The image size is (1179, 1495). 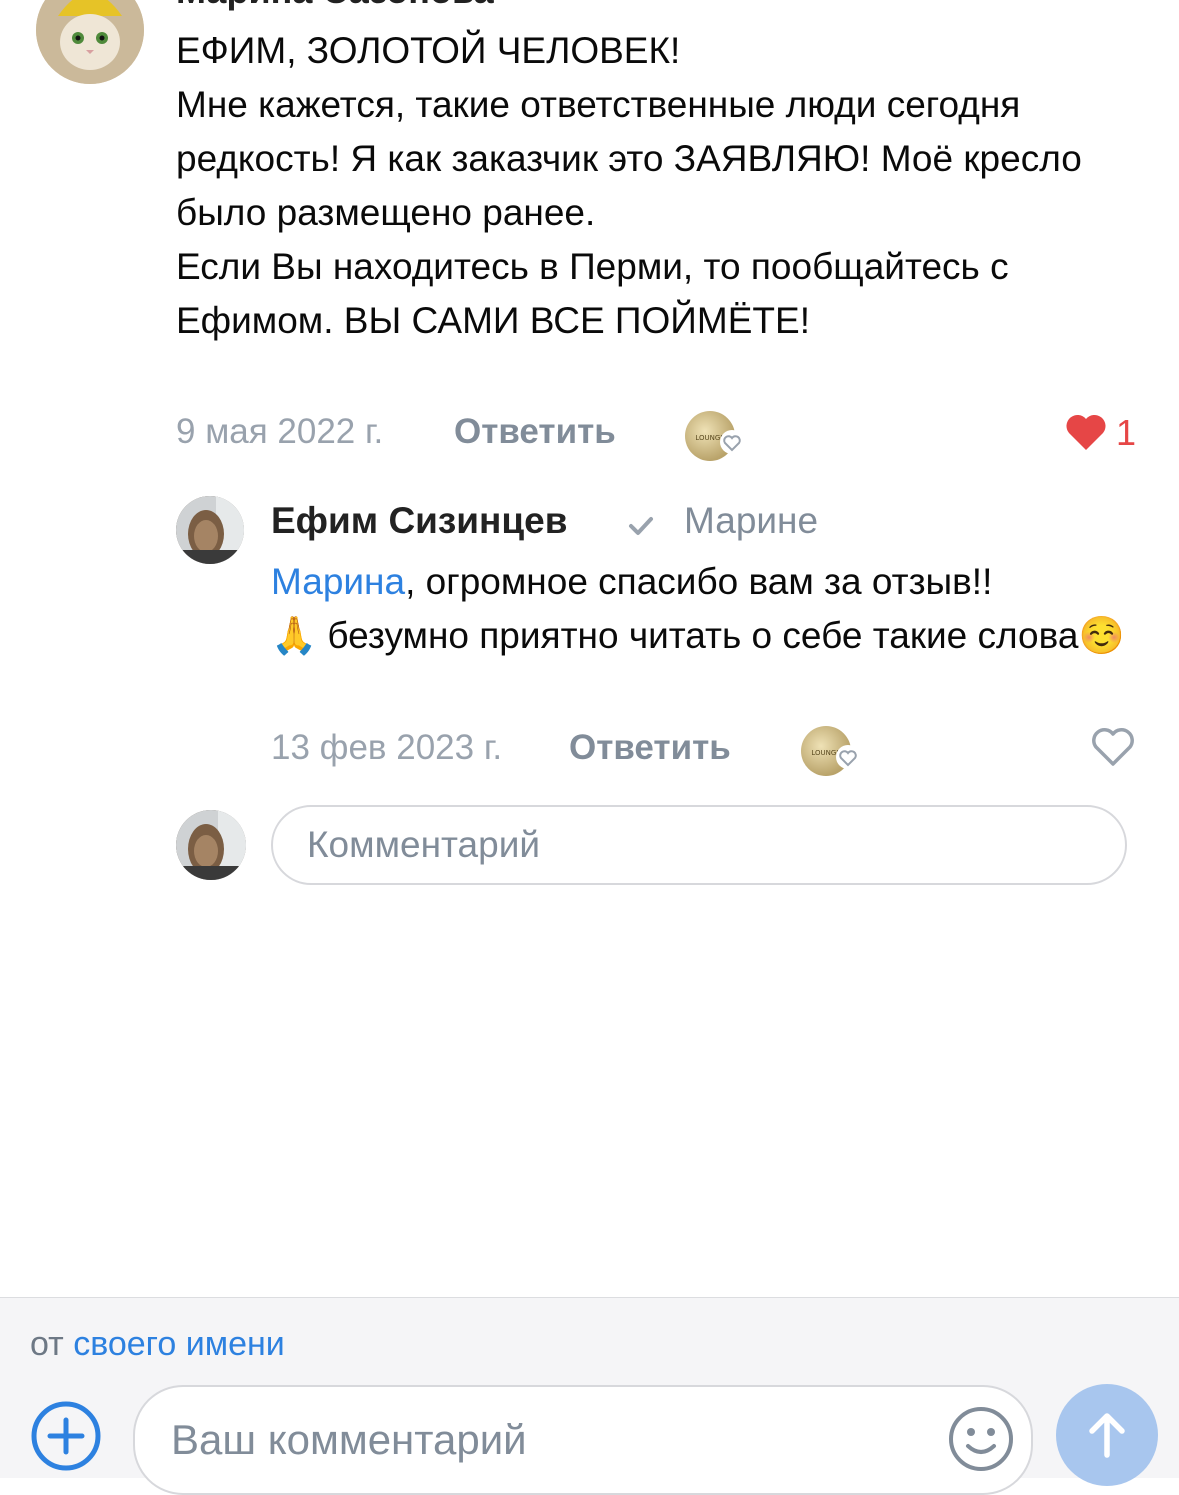 What do you see at coordinates (338, 581) in the screenshot?
I see `mention-link: Марина` at bounding box center [338, 581].